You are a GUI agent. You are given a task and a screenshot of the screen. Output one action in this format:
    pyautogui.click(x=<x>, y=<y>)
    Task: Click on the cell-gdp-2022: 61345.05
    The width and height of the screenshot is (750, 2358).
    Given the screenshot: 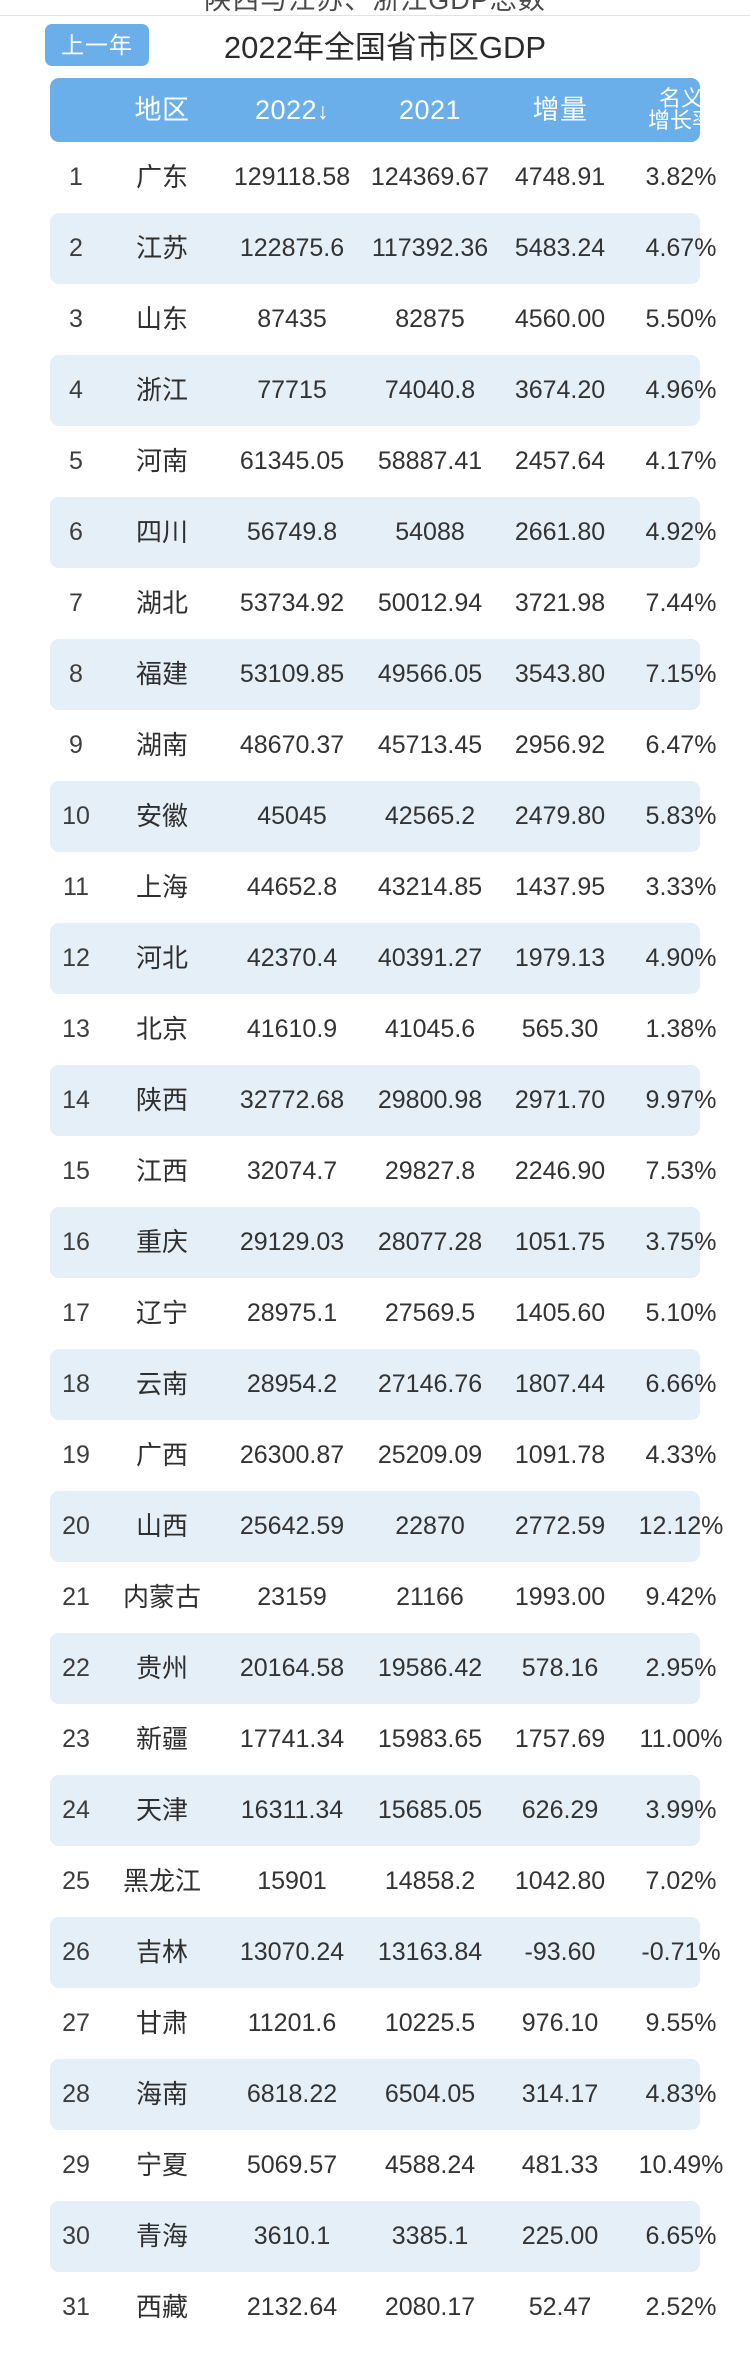 What is the action you would take?
    pyautogui.click(x=292, y=461)
    